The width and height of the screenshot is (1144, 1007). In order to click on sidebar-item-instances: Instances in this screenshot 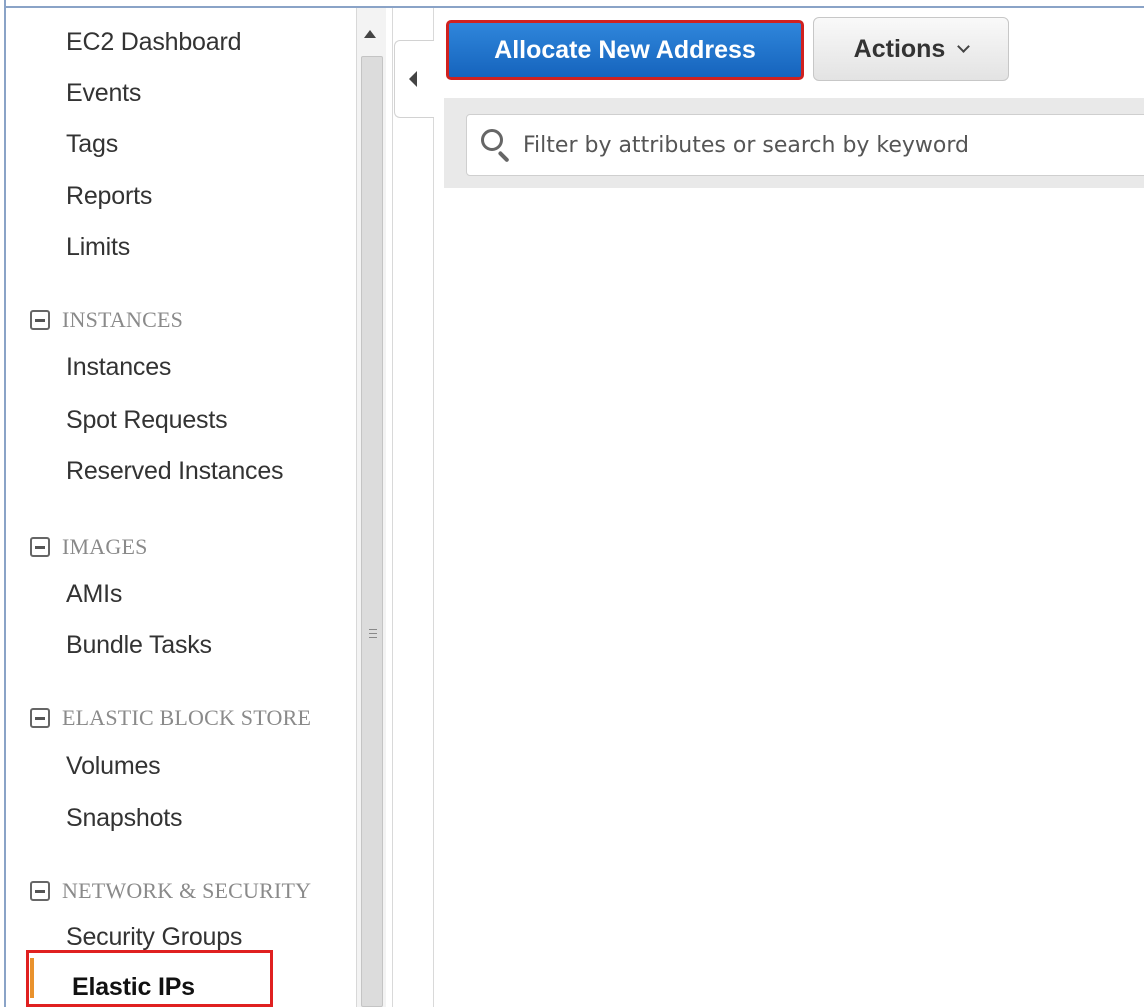, I will do `click(118, 367)`.